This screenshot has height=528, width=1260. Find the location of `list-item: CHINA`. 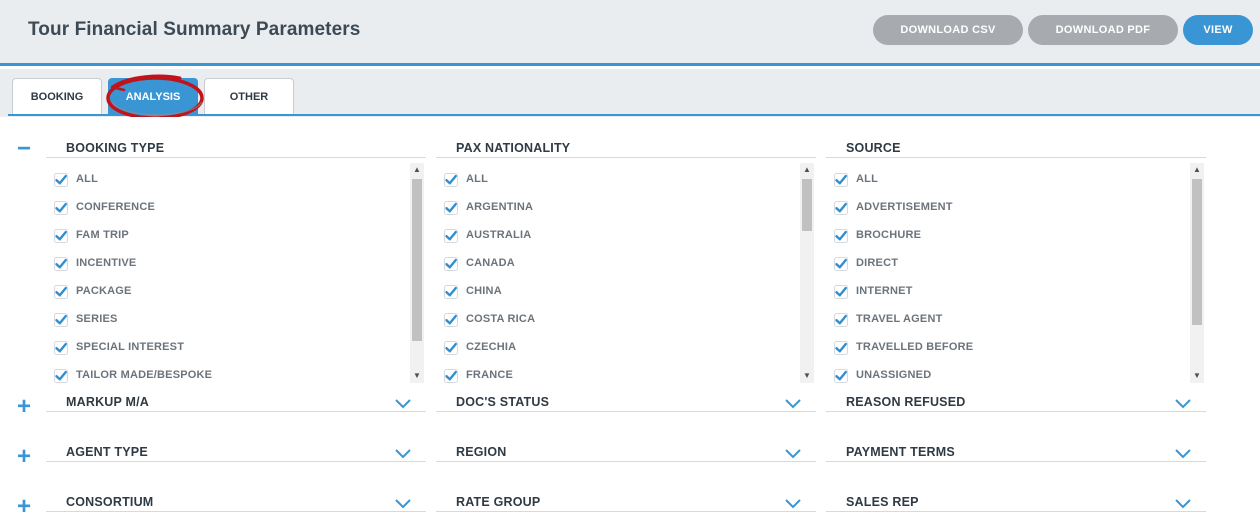

list-item: CHINA is located at coordinates (616, 291).